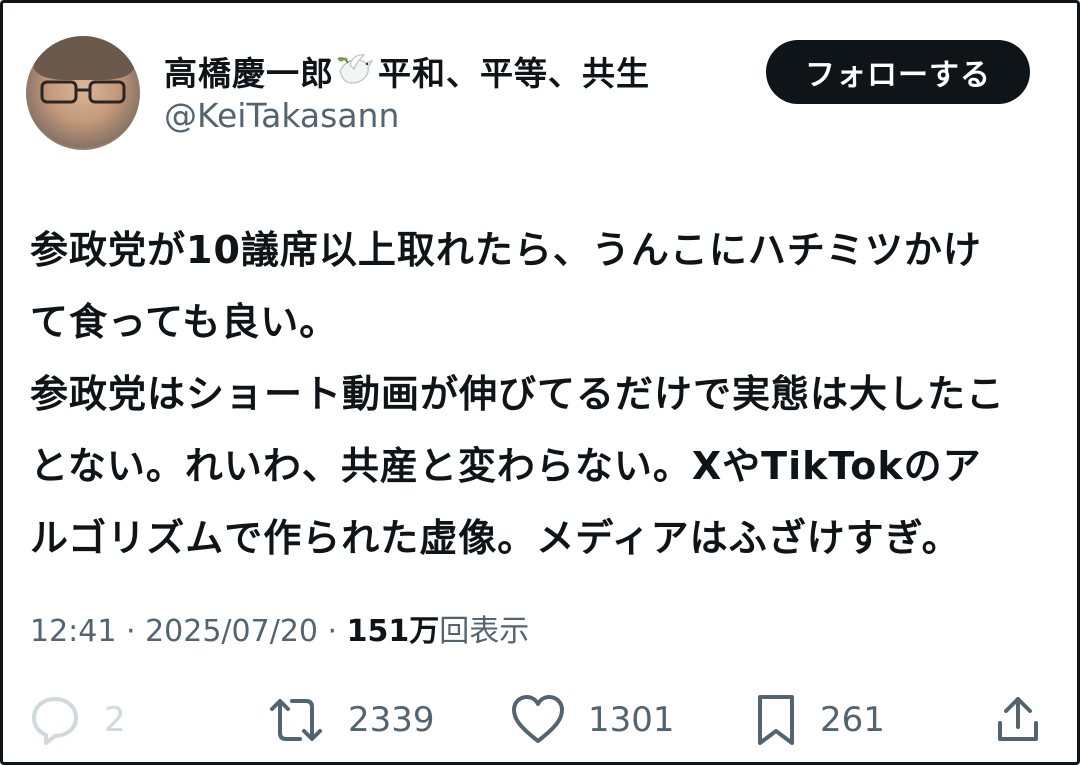  Describe the element at coordinates (73, 631) in the screenshot. I see `tweet-time: 12:41` at that location.